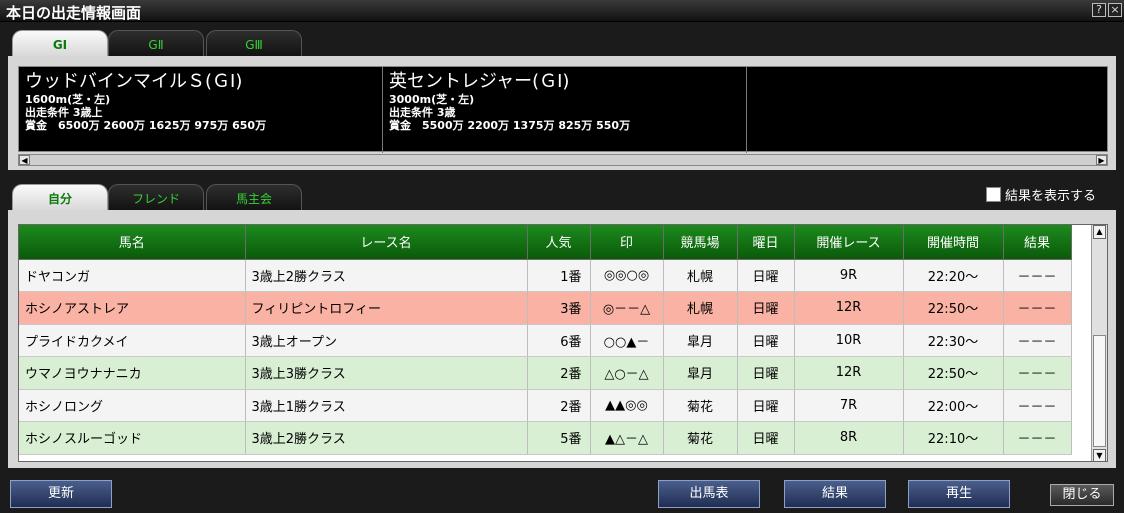 The height and width of the screenshot is (513, 1124). Describe the element at coordinates (1037, 242) in the screenshot. I see `column-header-result: 結果` at that location.